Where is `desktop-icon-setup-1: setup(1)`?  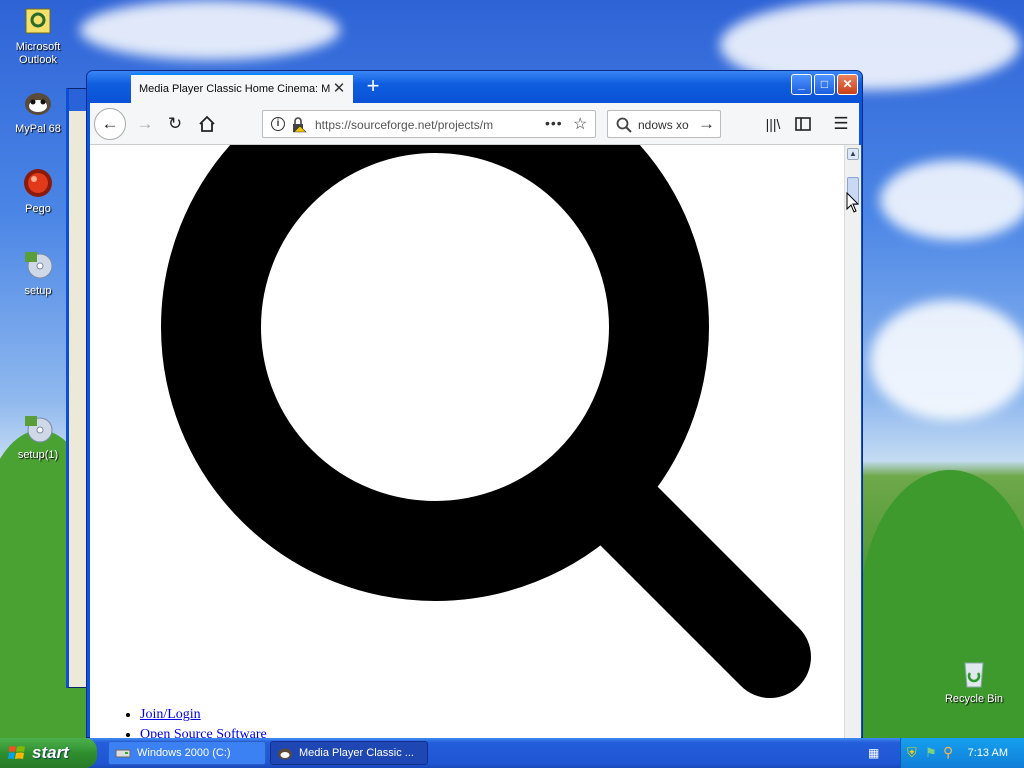 desktop-icon-setup-1: setup(1) is located at coordinates (38, 437).